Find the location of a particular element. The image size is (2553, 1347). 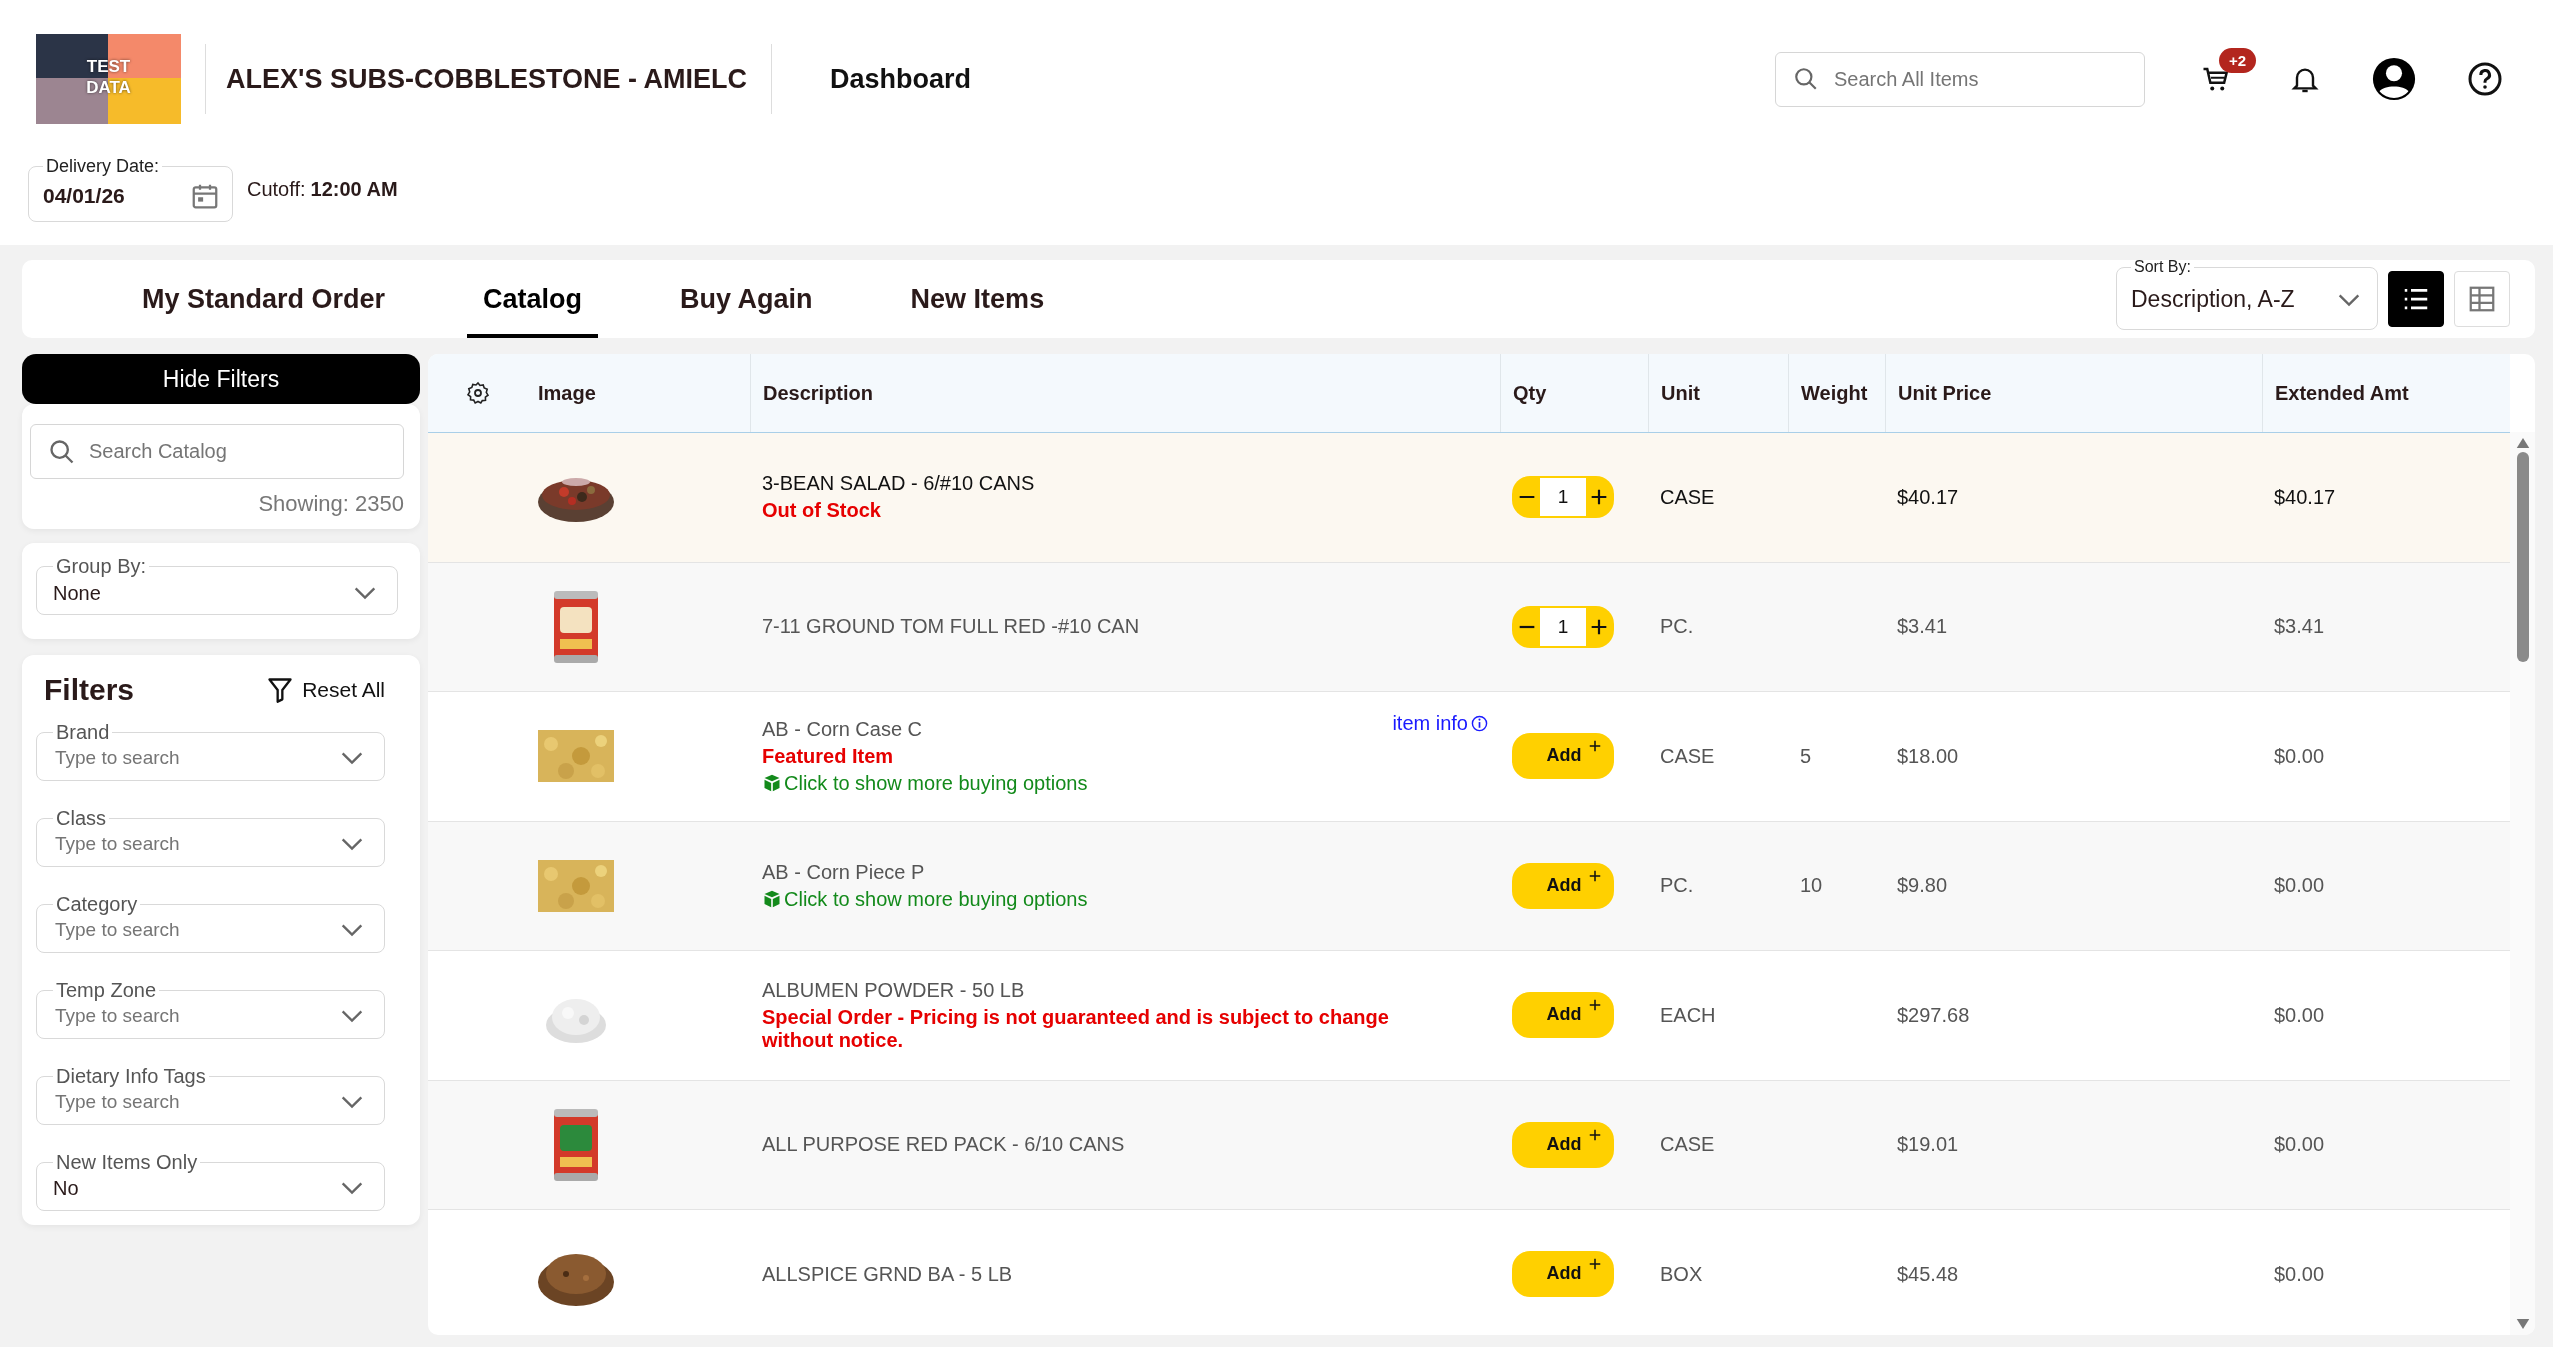

date-value: 04/01/26 is located at coordinates (84, 196).